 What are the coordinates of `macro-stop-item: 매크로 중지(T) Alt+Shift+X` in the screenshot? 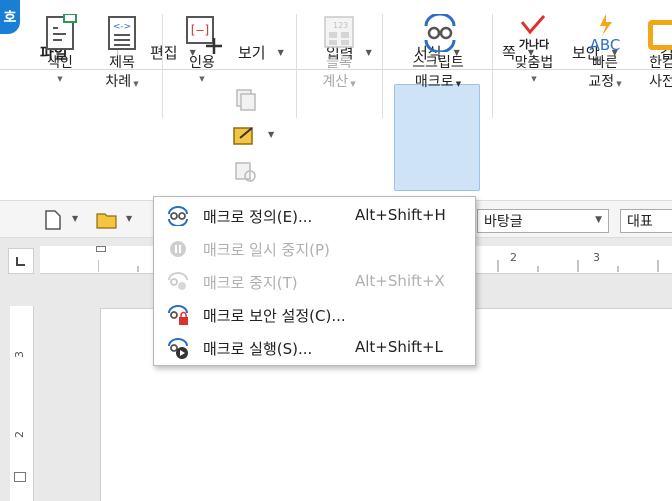 It's located at (314, 281).